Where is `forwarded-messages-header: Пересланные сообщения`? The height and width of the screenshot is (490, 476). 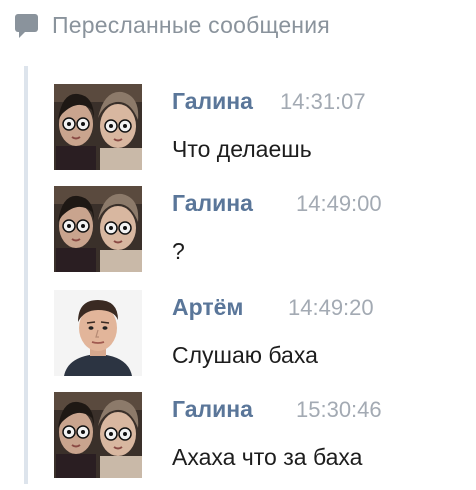 forwarded-messages-header: Пересланные сообщения is located at coordinates (172, 25).